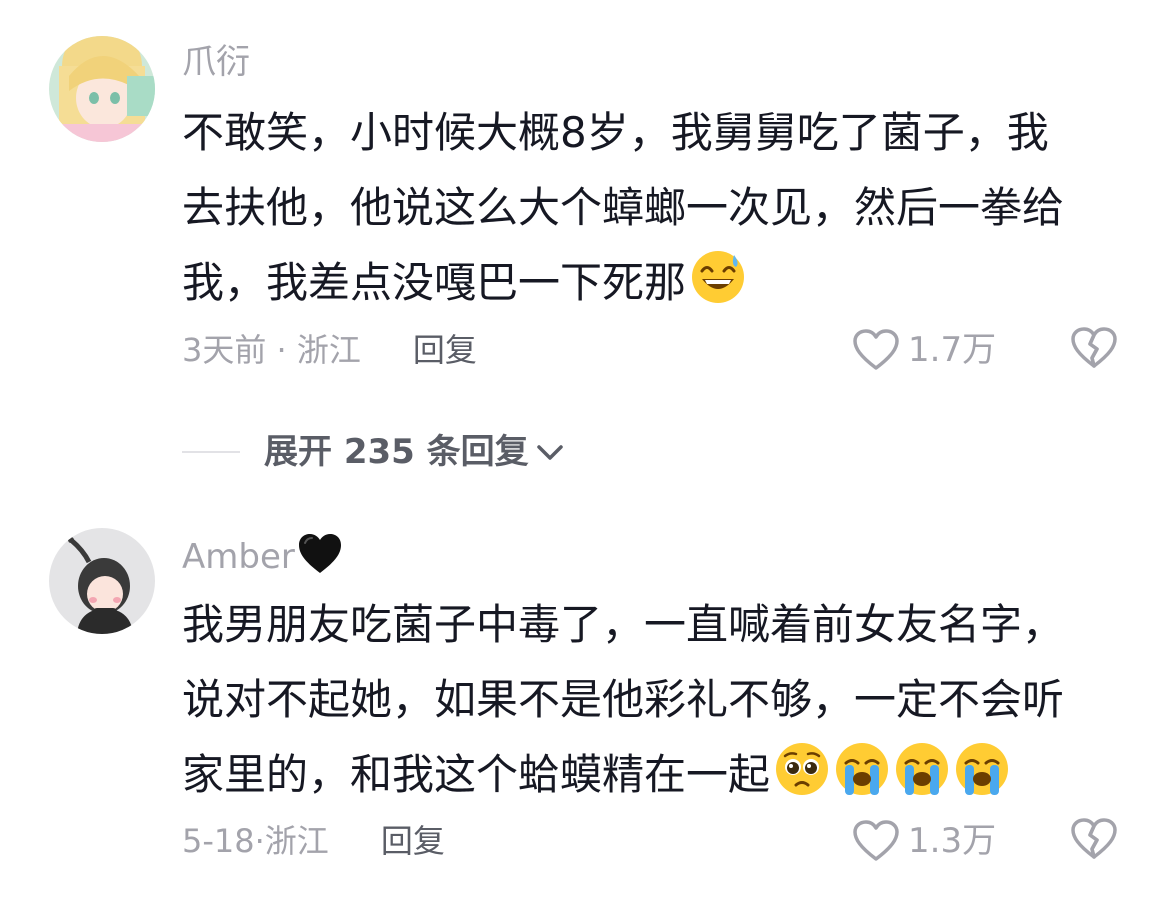 This screenshot has width=1170, height=905. What do you see at coordinates (319, 553) in the screenshot?
I see `black-heart-emoji` at bounding box center [319, 553].